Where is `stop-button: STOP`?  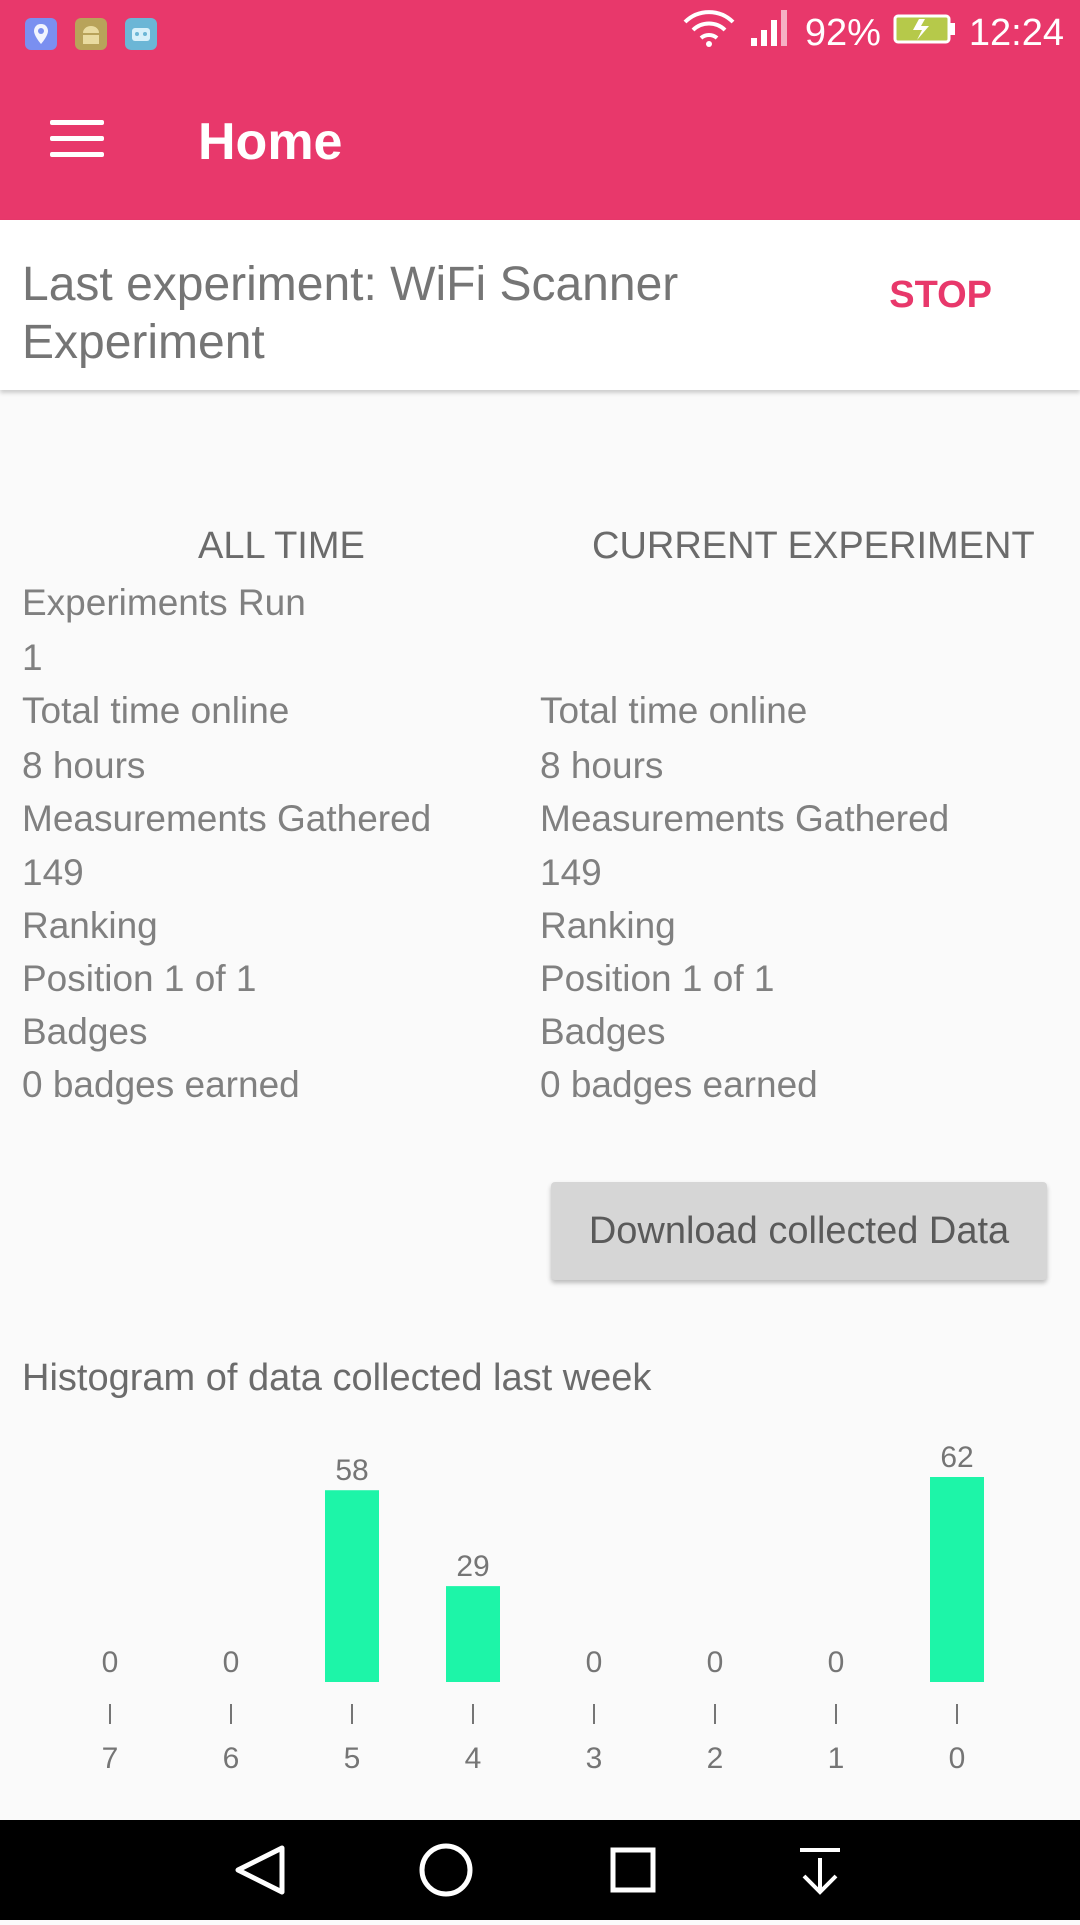
stop-button: STOP is located at coordinates (940, 295).